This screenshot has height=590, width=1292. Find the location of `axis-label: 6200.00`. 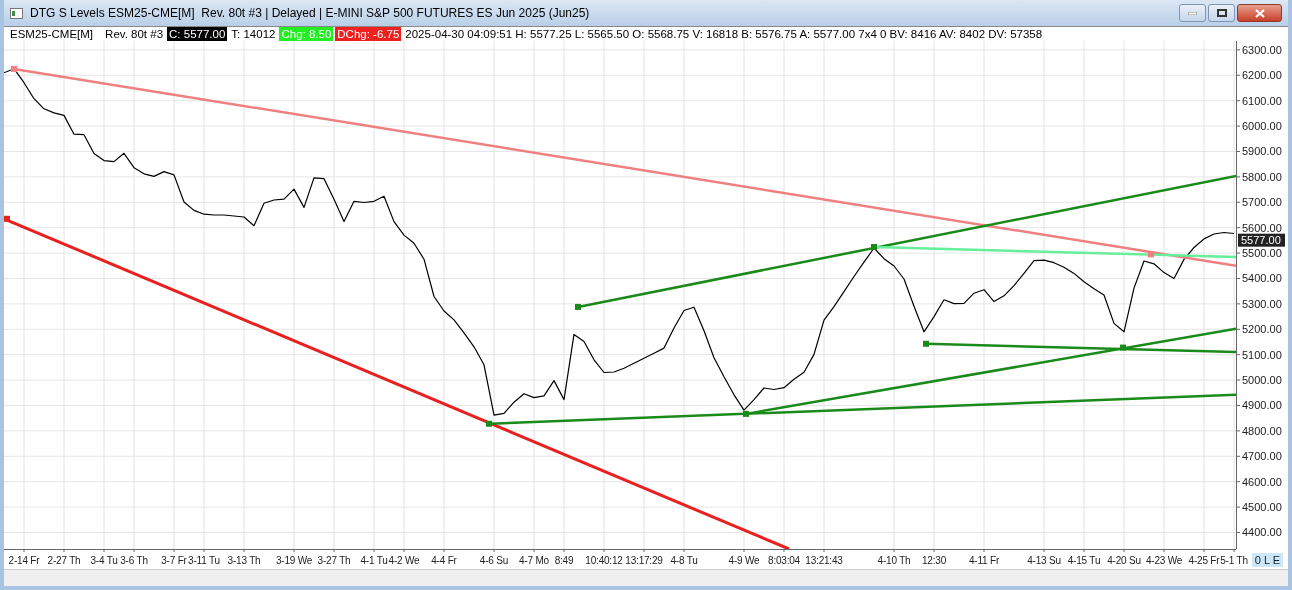

axis-label: 6200.00 is located at coordinates (1262, 75).